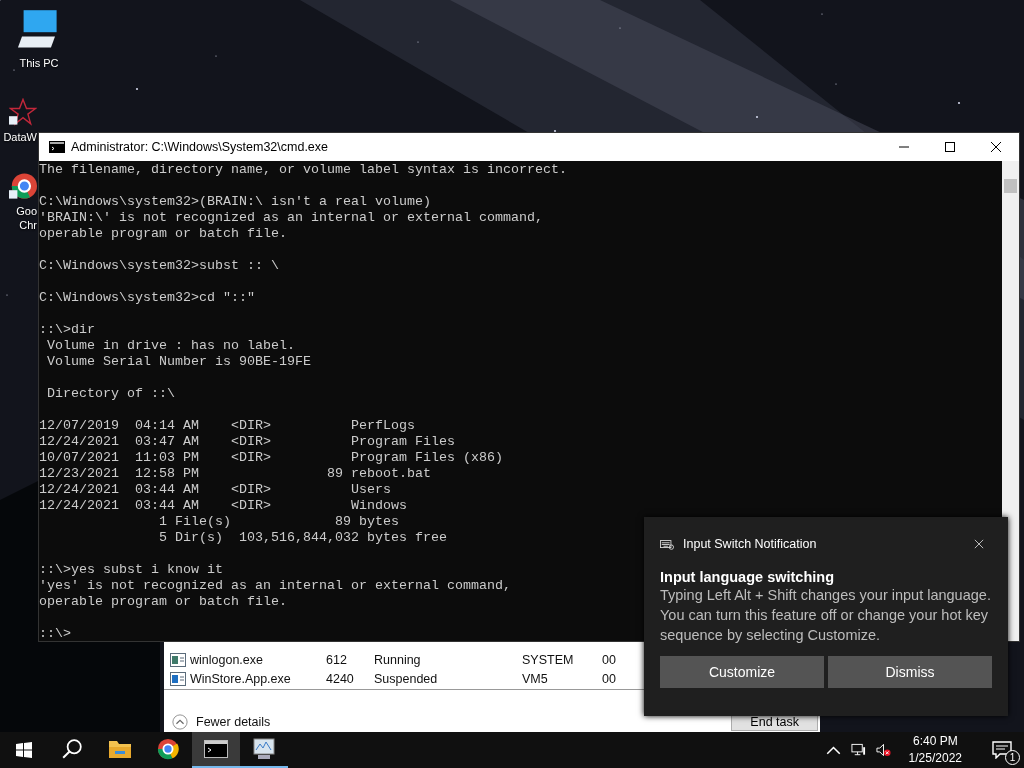  Describe the element at coordinates (147, 298) in the screenshot. I see `console-line: C:\Windows\system32>cd "::"` at that location.